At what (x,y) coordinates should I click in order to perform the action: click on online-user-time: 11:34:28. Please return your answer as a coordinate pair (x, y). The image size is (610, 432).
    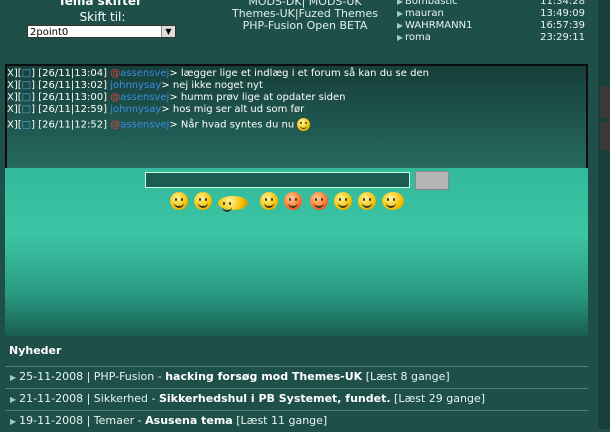
    Looking at the image, I should click on (562, 3).